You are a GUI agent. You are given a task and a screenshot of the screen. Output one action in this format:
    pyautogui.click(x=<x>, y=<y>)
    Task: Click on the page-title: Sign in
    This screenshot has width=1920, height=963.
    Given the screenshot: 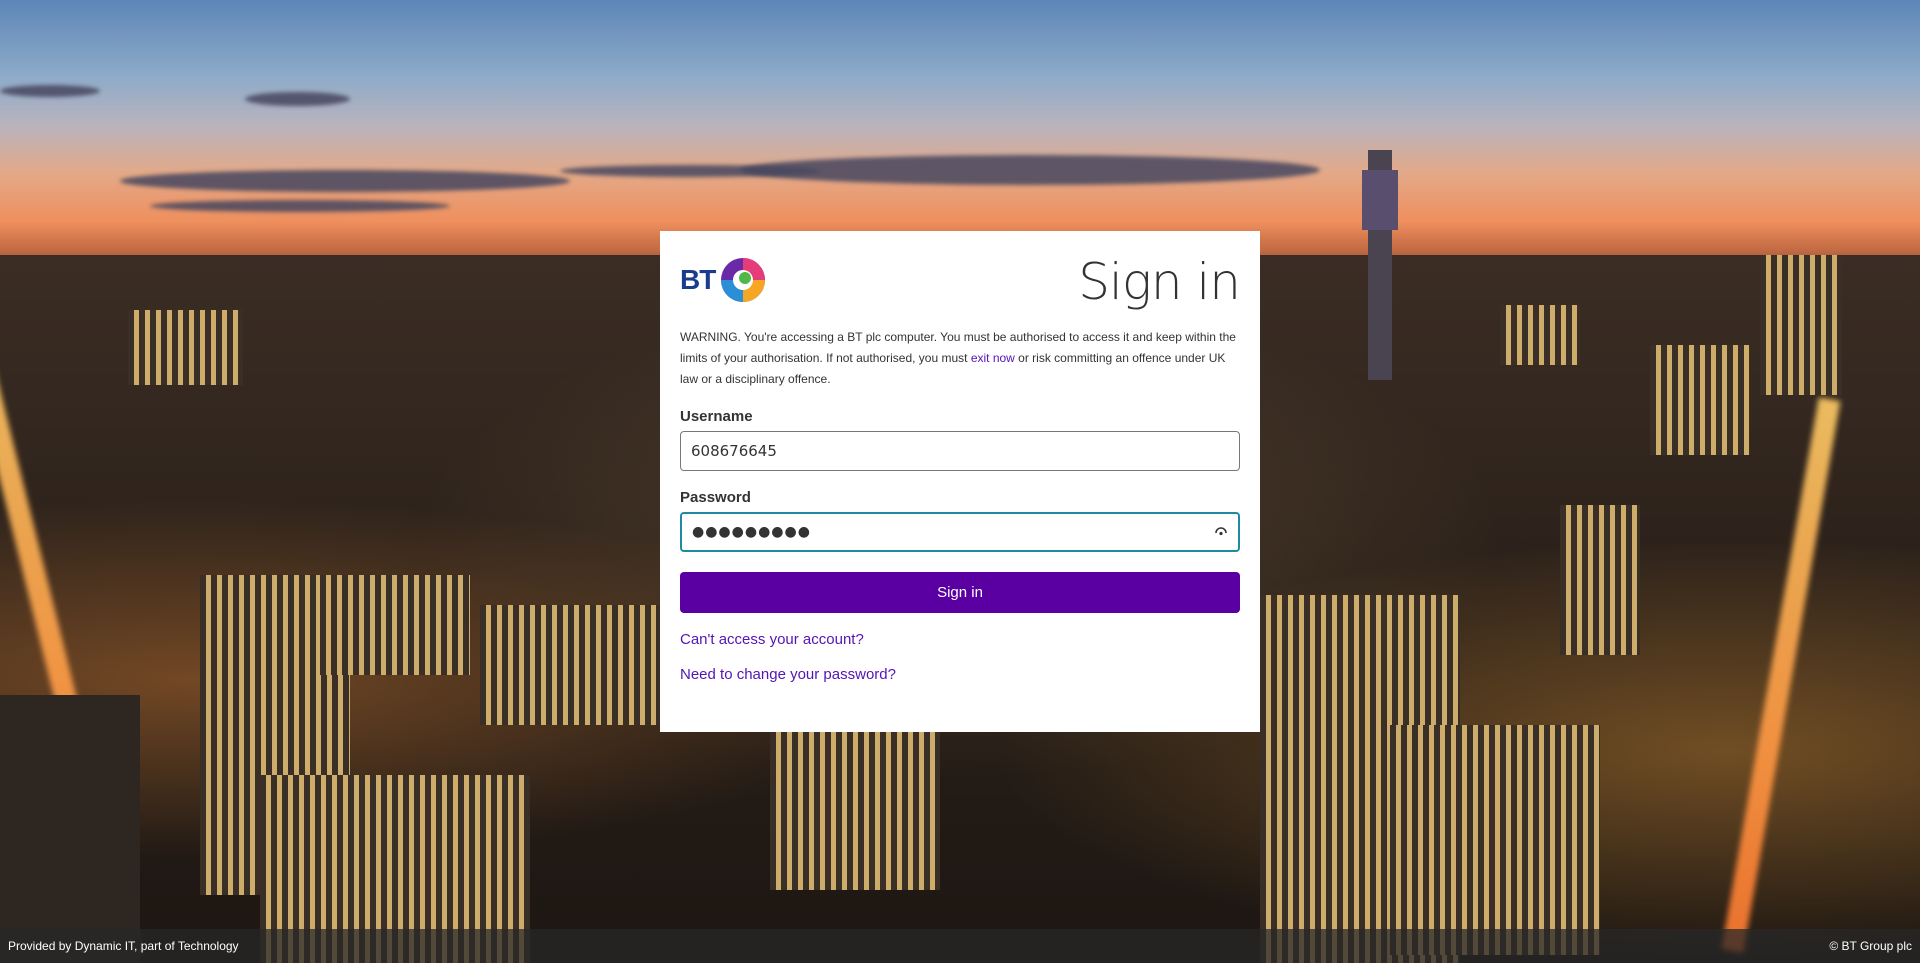 What is the action you would take?
    pyautogui.click(x=1159, y=282)
    